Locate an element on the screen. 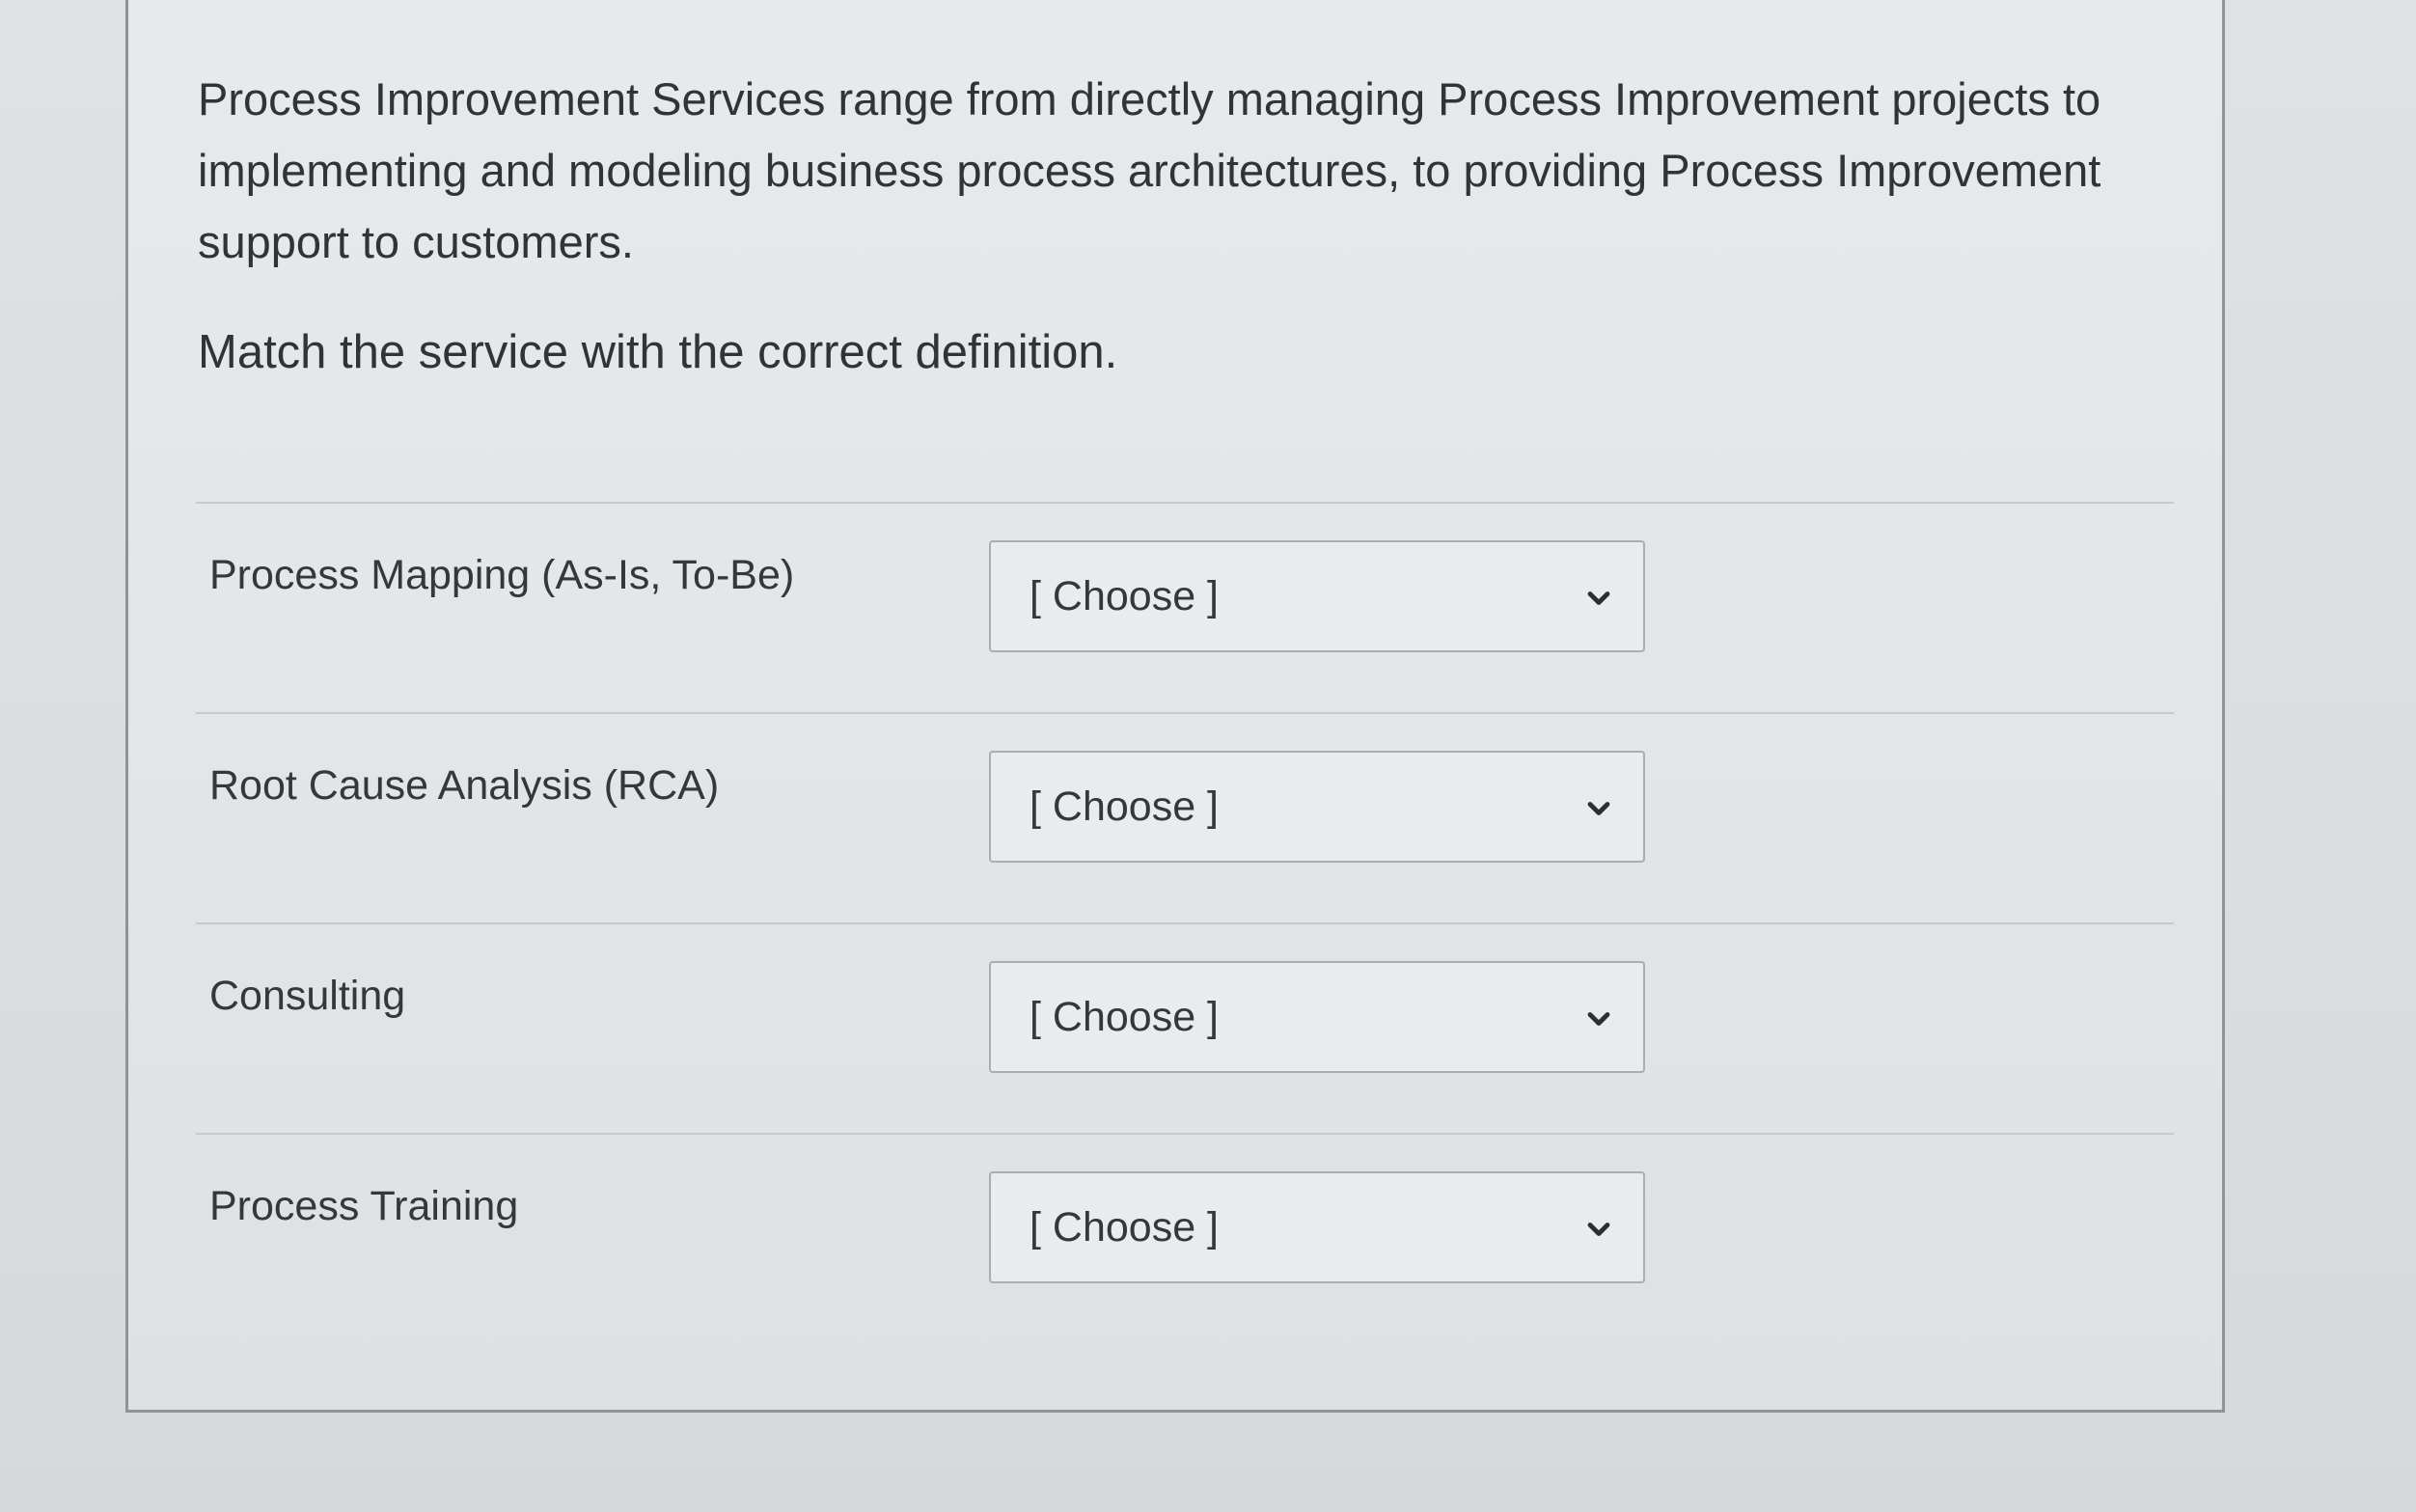 The width and height of the screenshot is (2416, 1512). match-row-root-cause-analysis: Root Cause Analysis (RCA) [ Choose ] is located at coordinates (1185, 820).